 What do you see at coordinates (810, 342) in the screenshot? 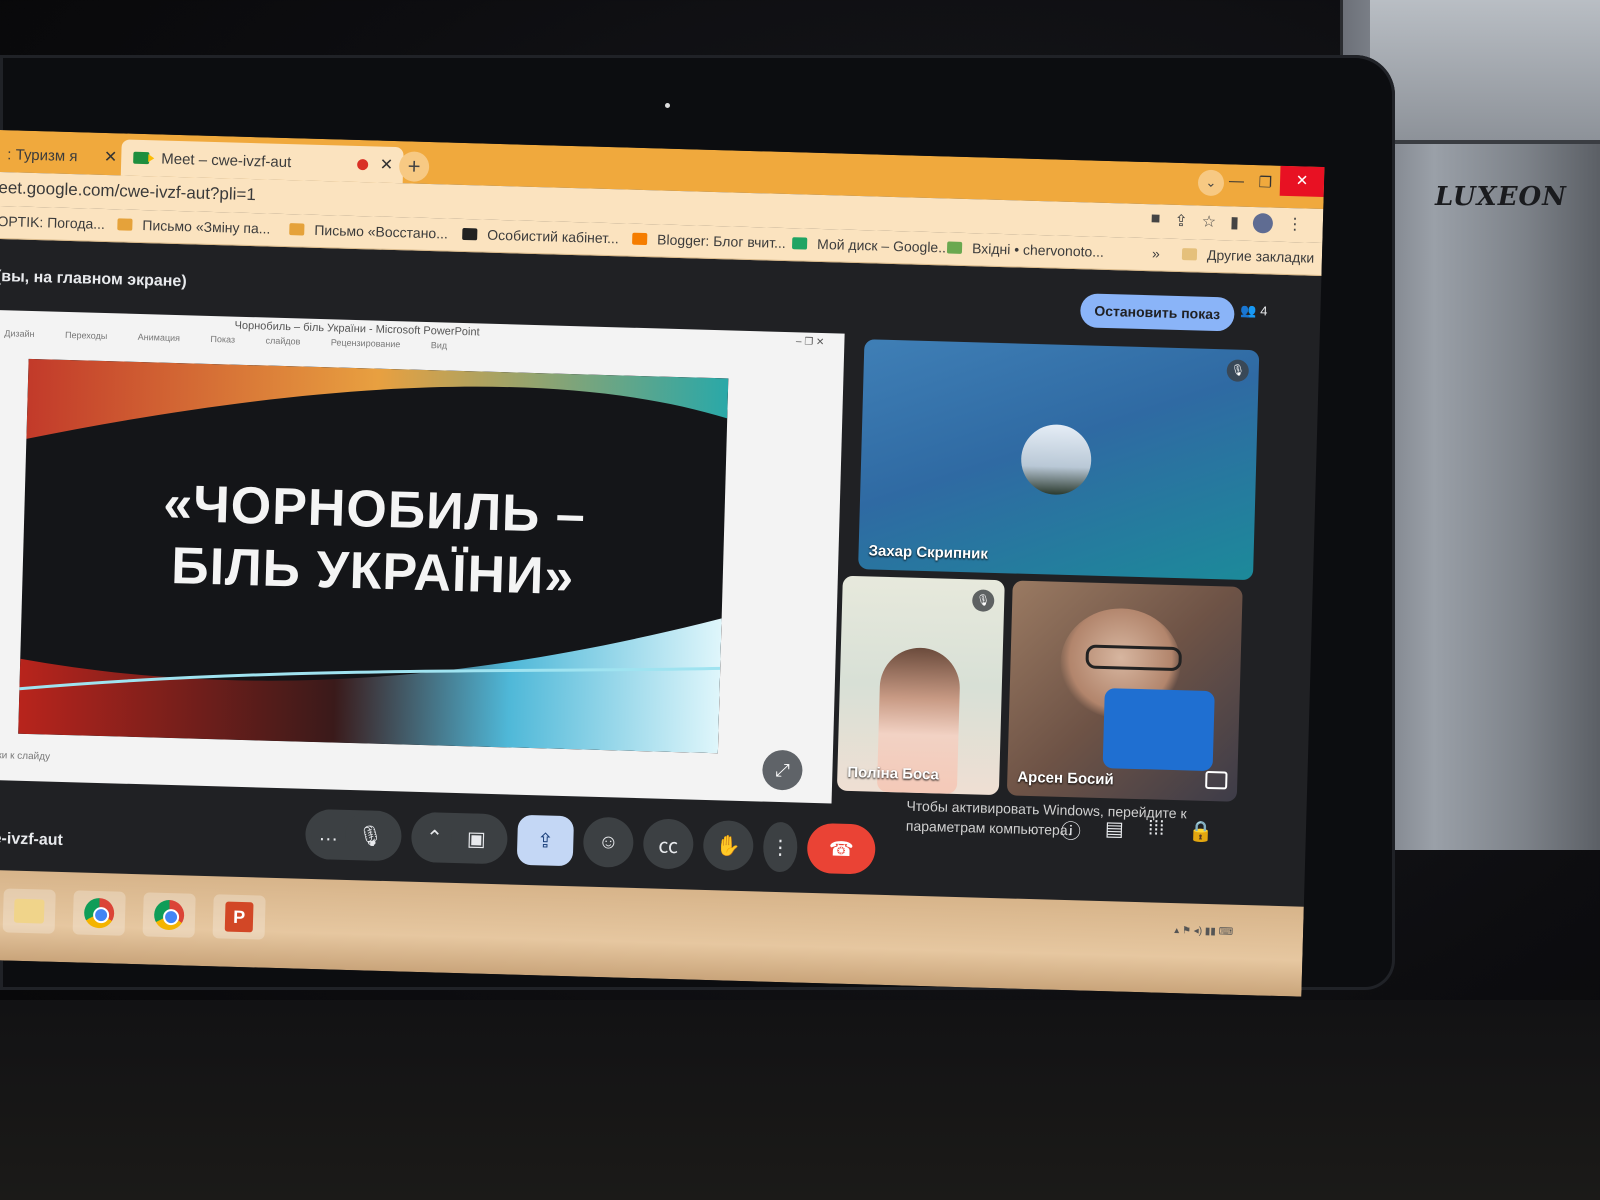
I see `powerpoint-window-buttons: – ❐ ✕` at bounding box center [810, 342].